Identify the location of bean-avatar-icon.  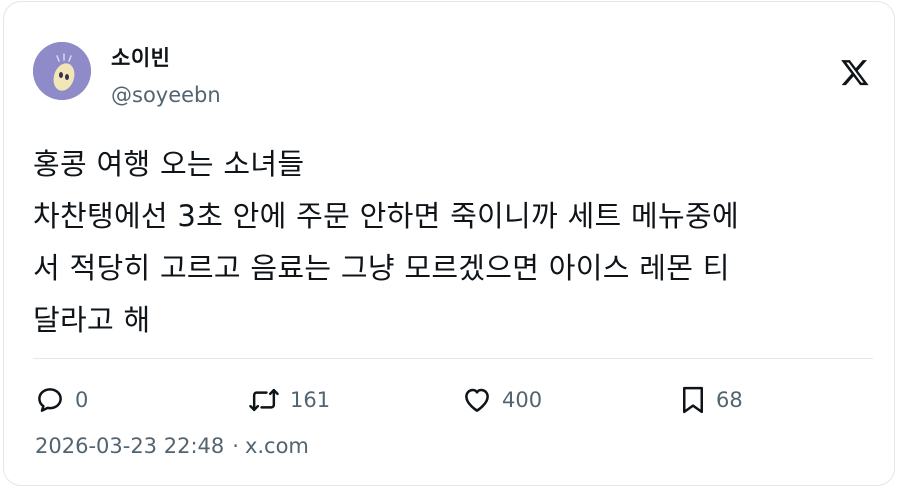
(62, 71).